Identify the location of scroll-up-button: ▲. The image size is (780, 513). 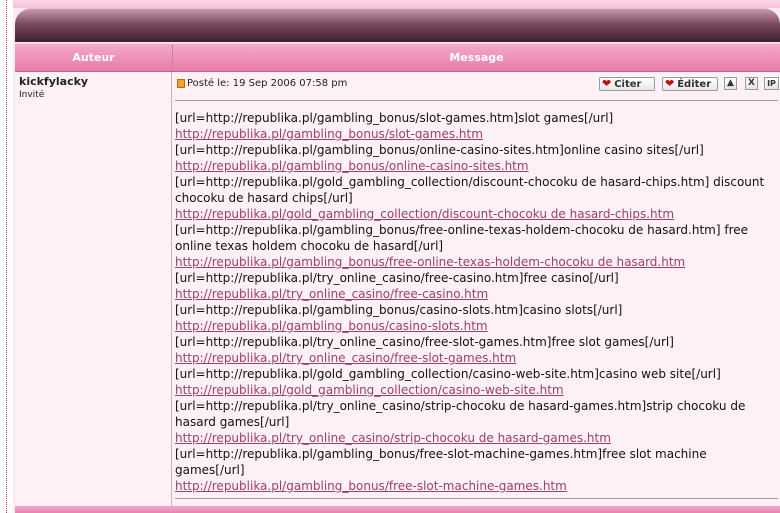
(730, 83).